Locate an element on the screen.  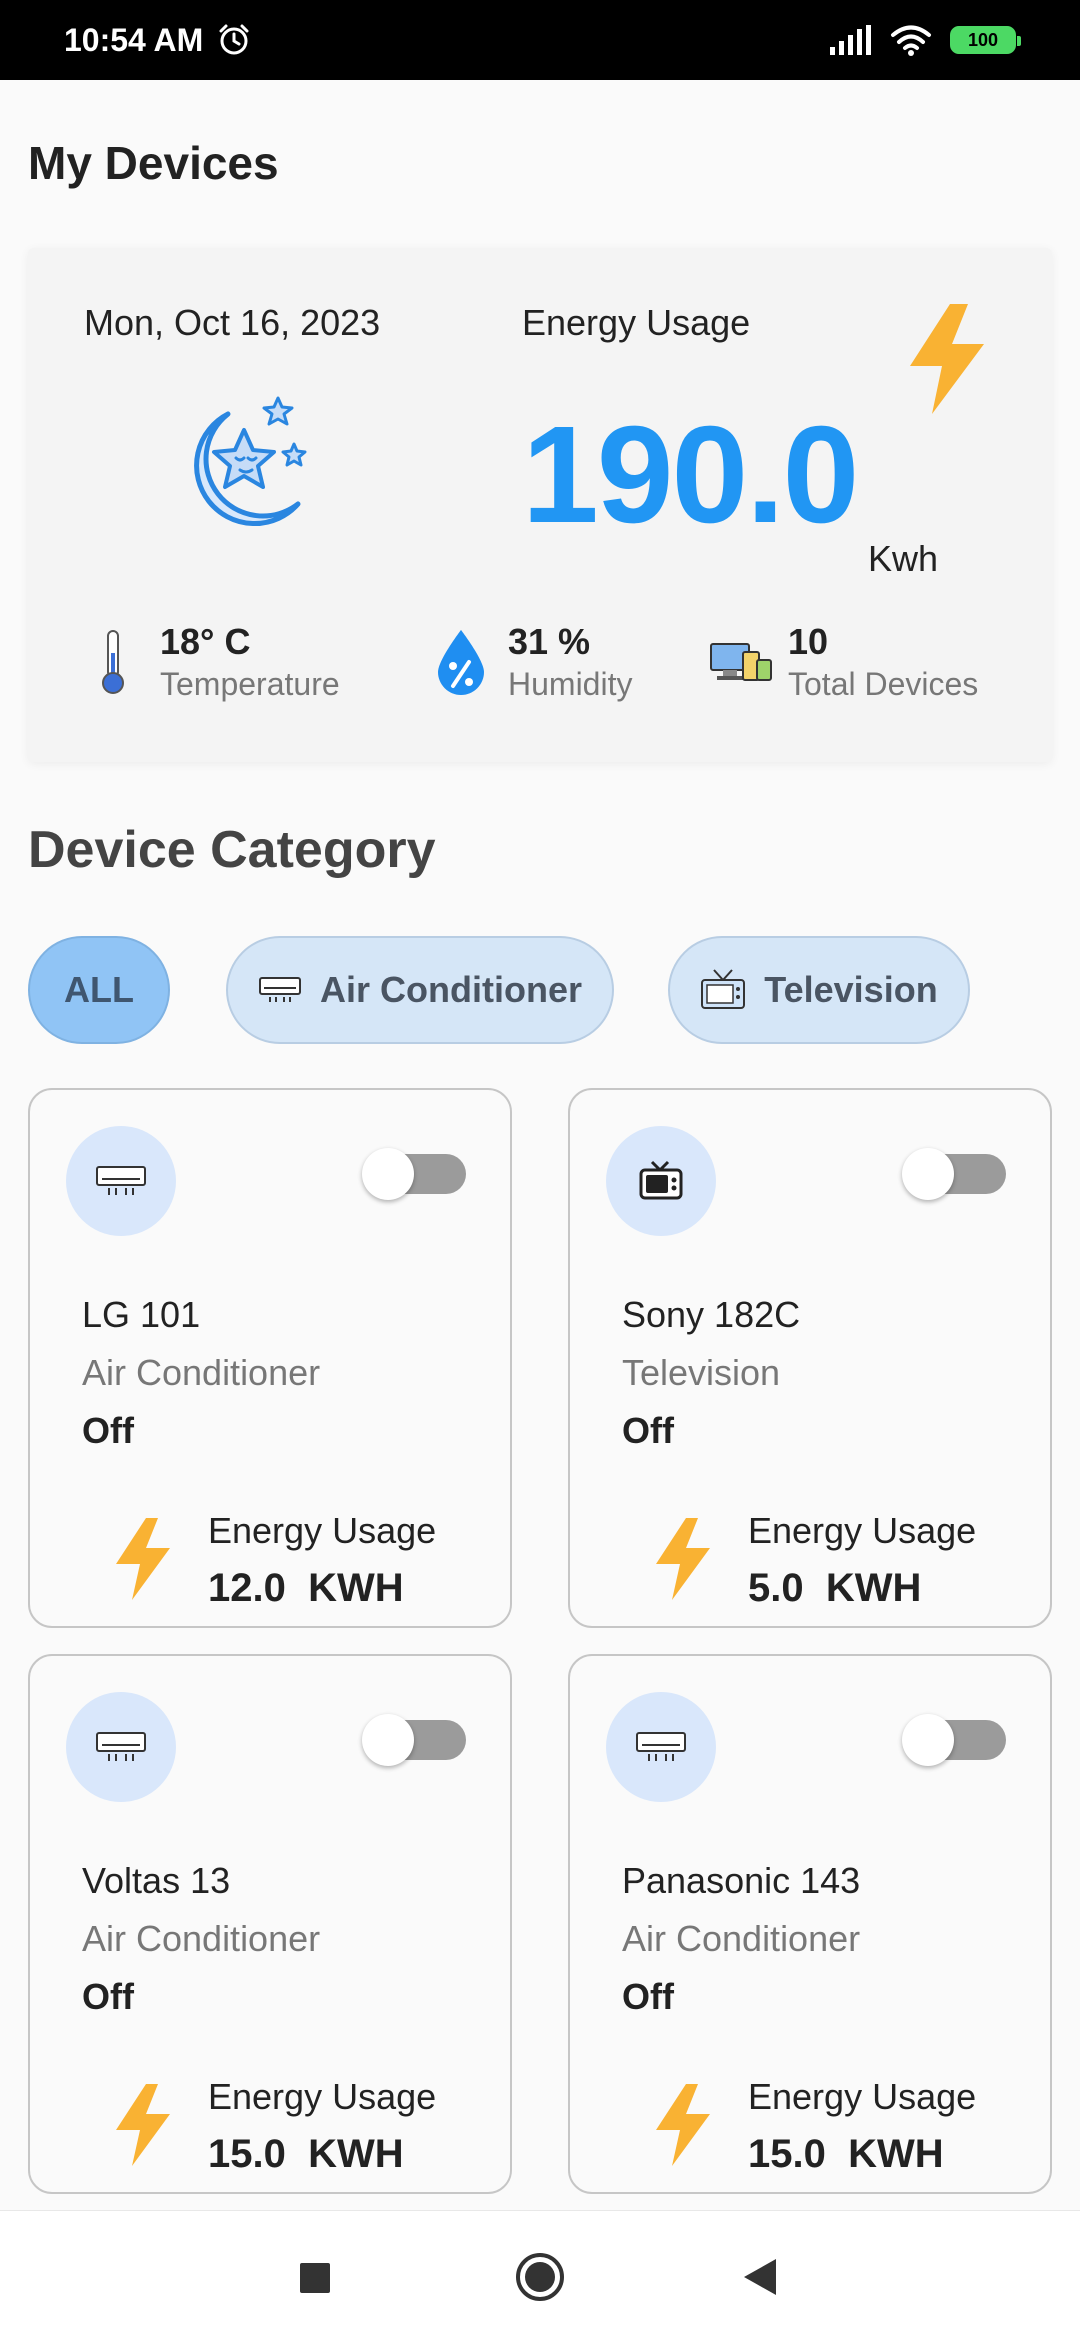
chip-all: ALL is located at coordinates (99, 990).